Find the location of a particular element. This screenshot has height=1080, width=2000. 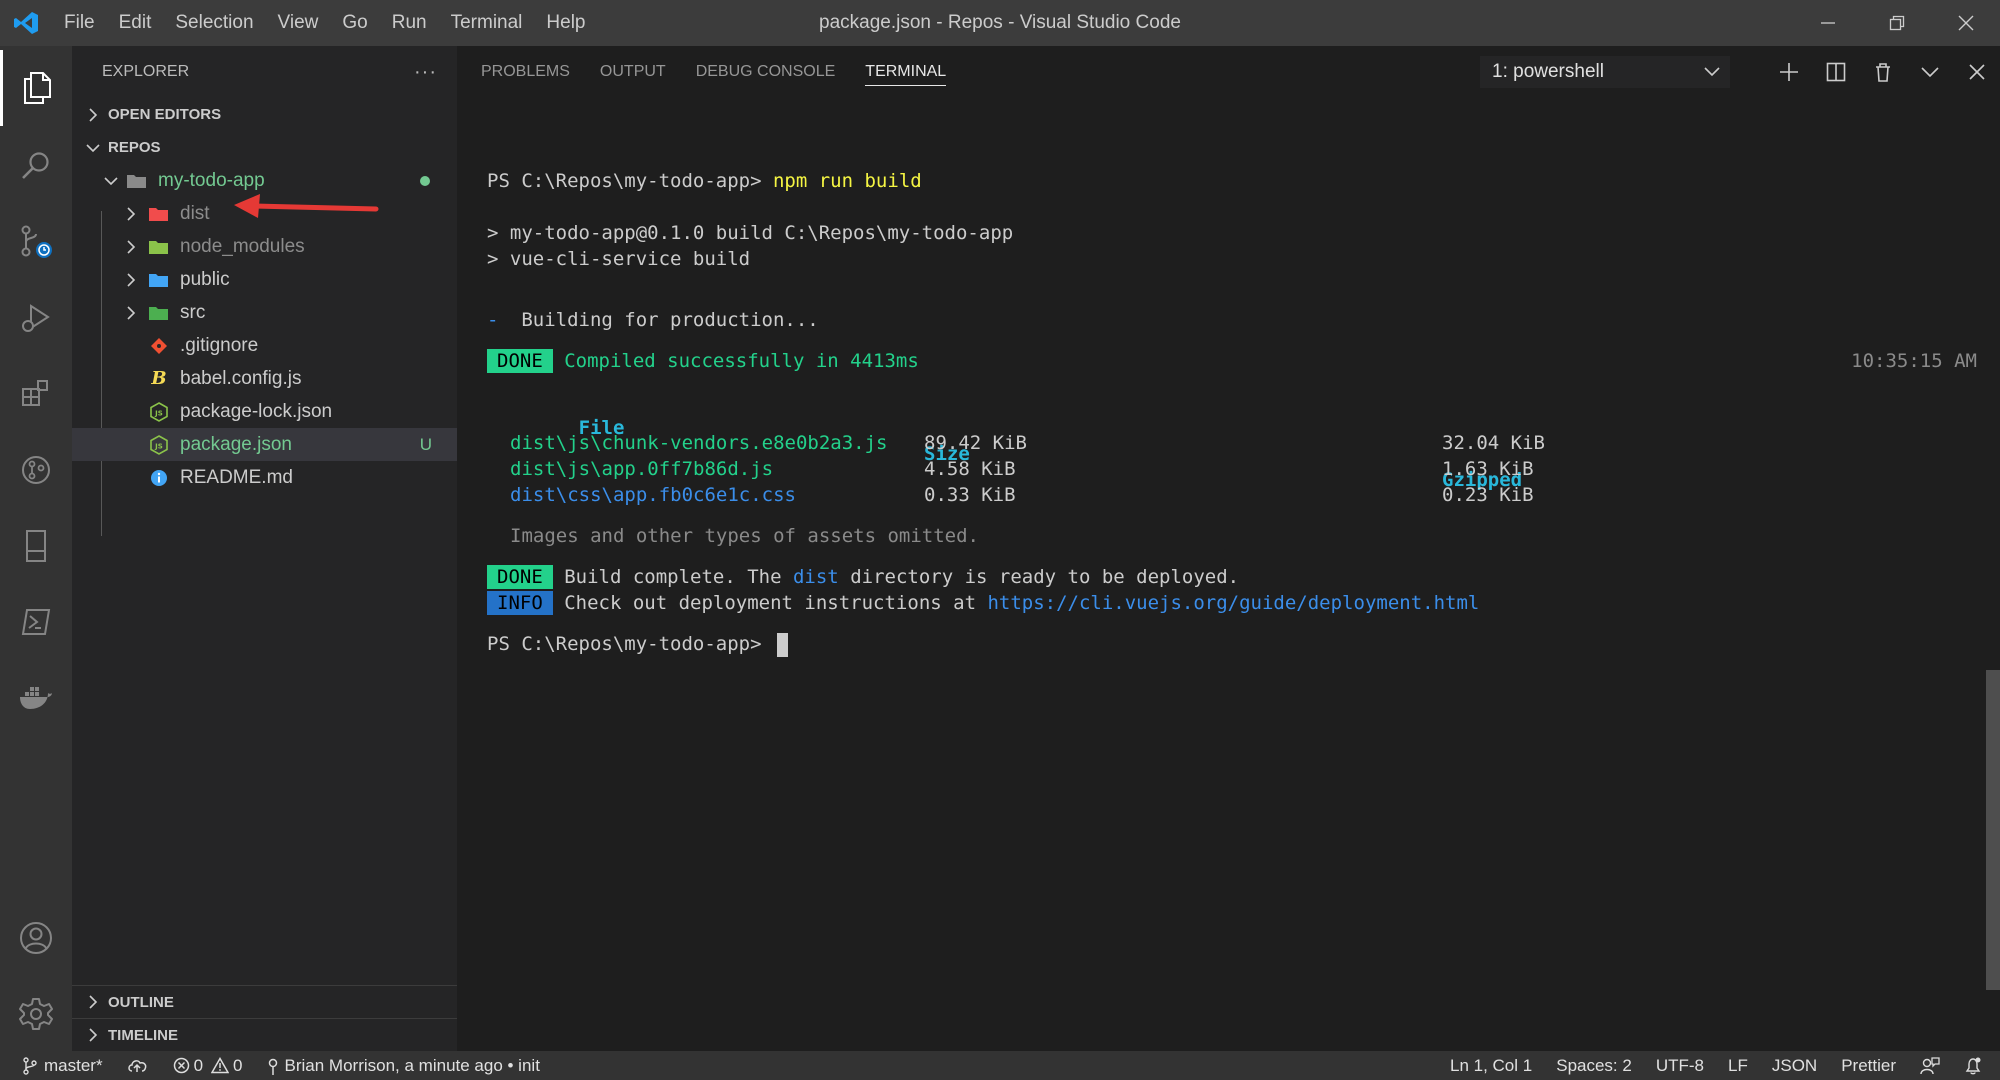

git-icon is located at coordinates (159, 346).